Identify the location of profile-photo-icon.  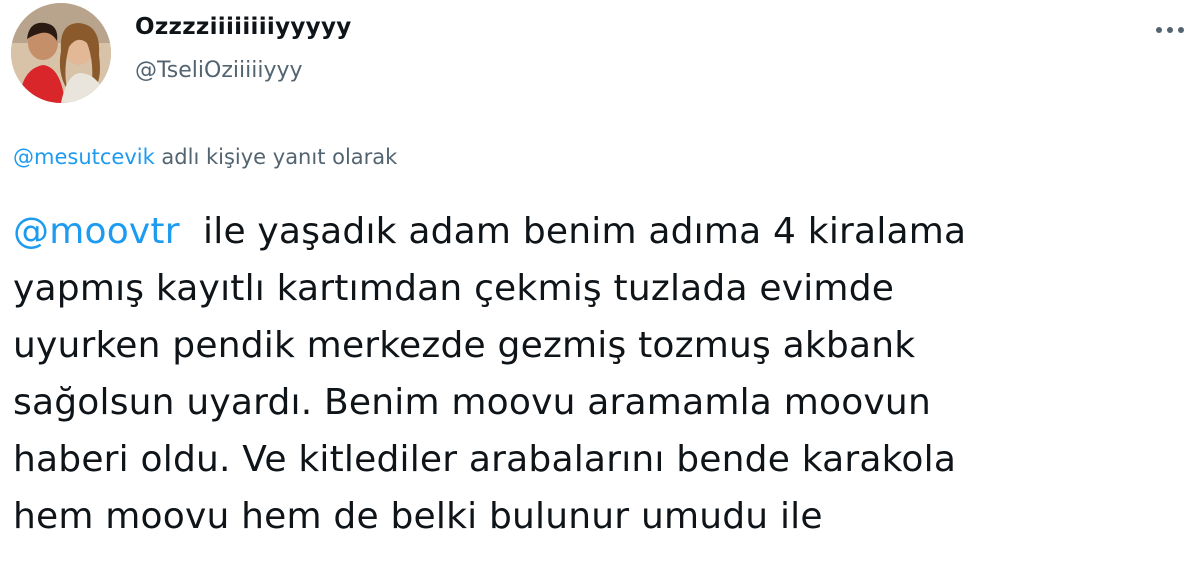
(61, 53).